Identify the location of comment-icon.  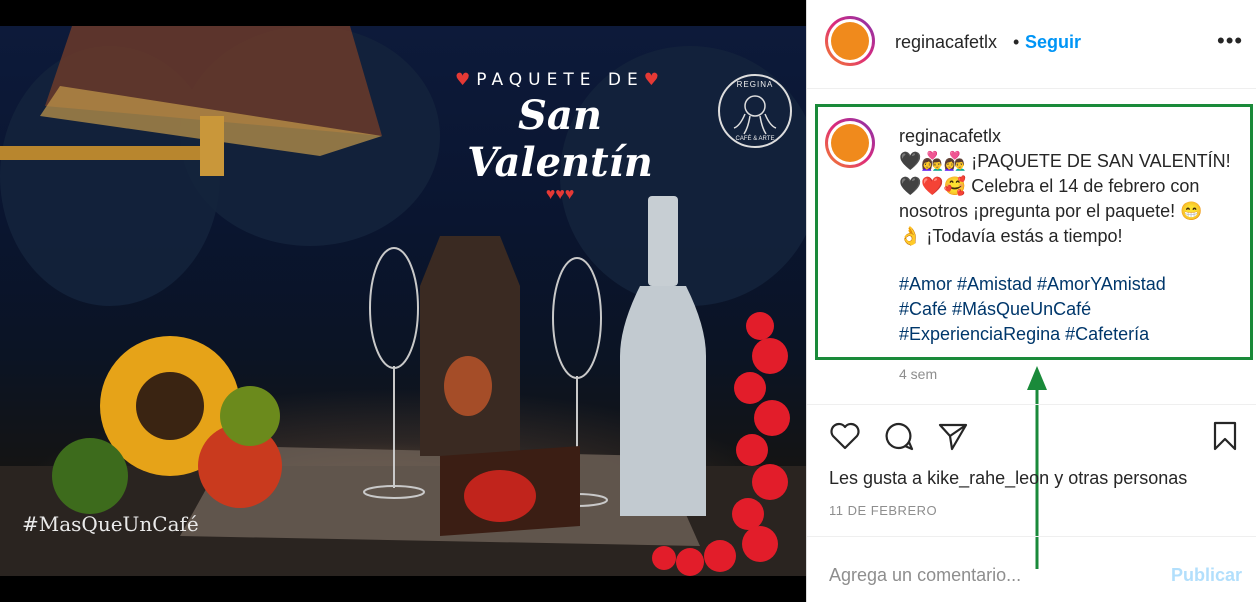
(899, 436).